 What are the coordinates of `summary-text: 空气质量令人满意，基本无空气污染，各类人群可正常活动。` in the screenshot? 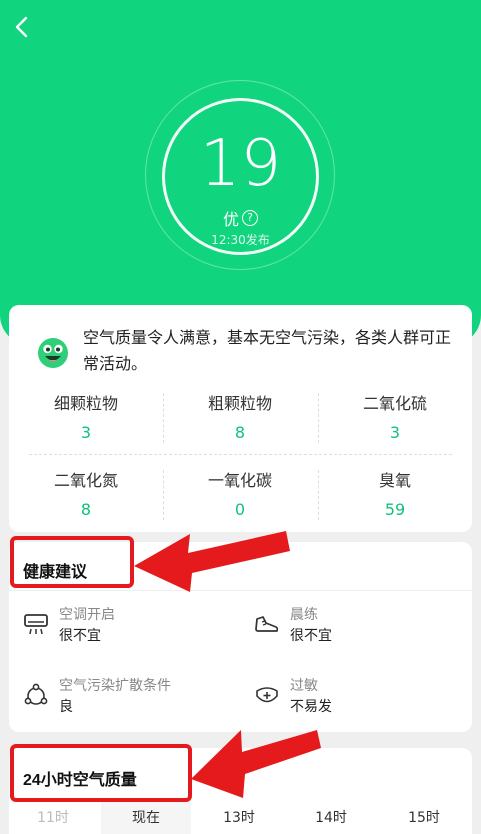 It's located at (267, 350).